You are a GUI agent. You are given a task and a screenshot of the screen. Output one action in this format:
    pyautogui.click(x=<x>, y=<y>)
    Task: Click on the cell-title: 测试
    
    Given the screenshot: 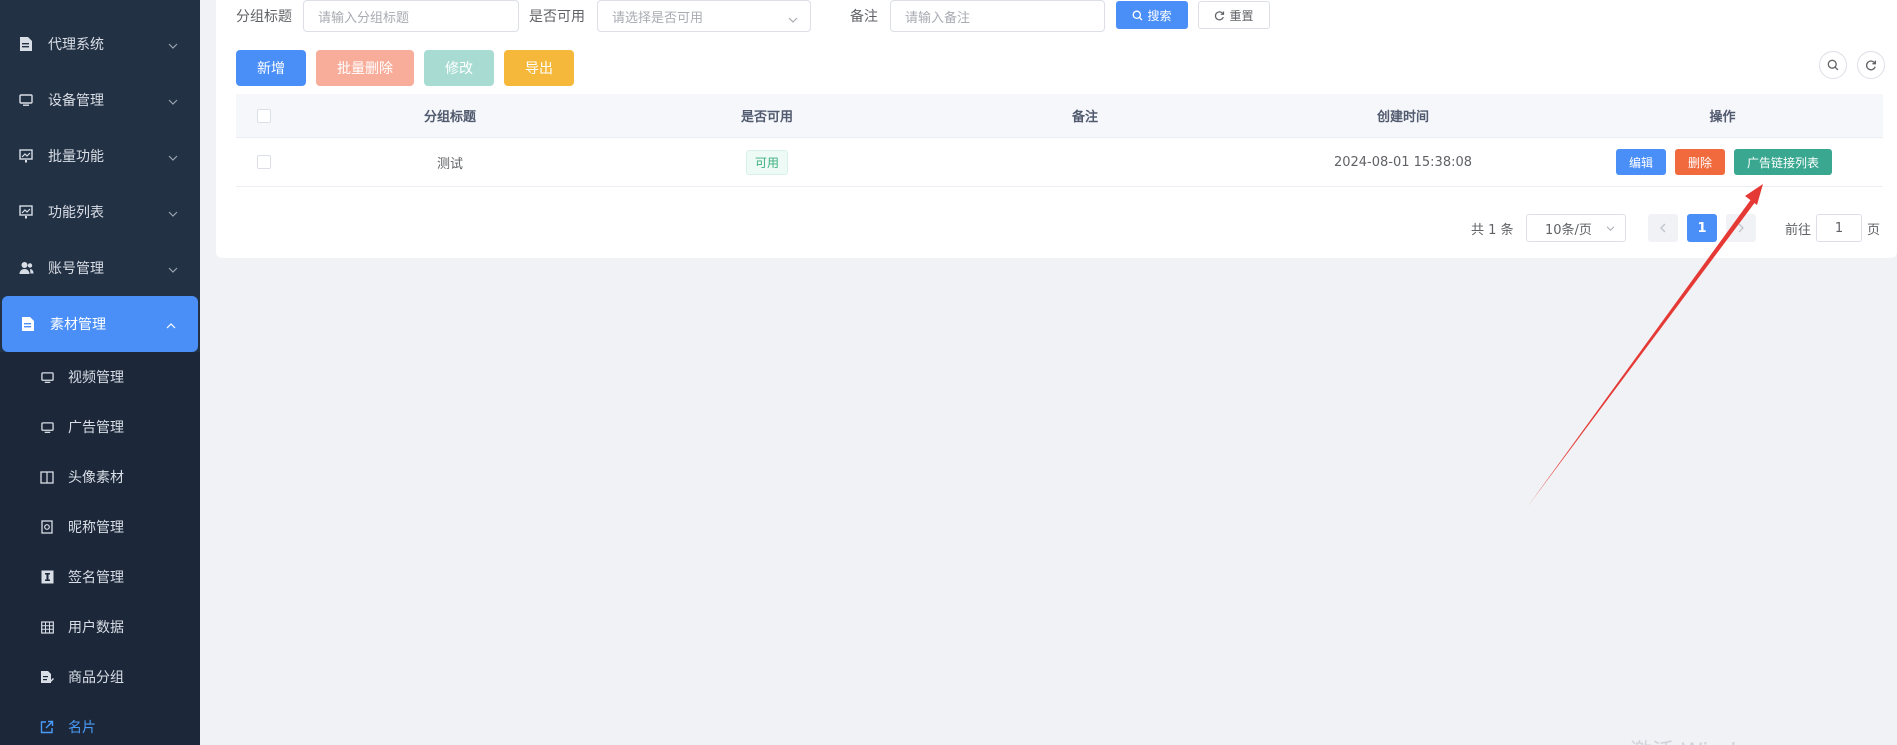 What is the action you would take?
    pyautogui.click(x=449, y=164)
    